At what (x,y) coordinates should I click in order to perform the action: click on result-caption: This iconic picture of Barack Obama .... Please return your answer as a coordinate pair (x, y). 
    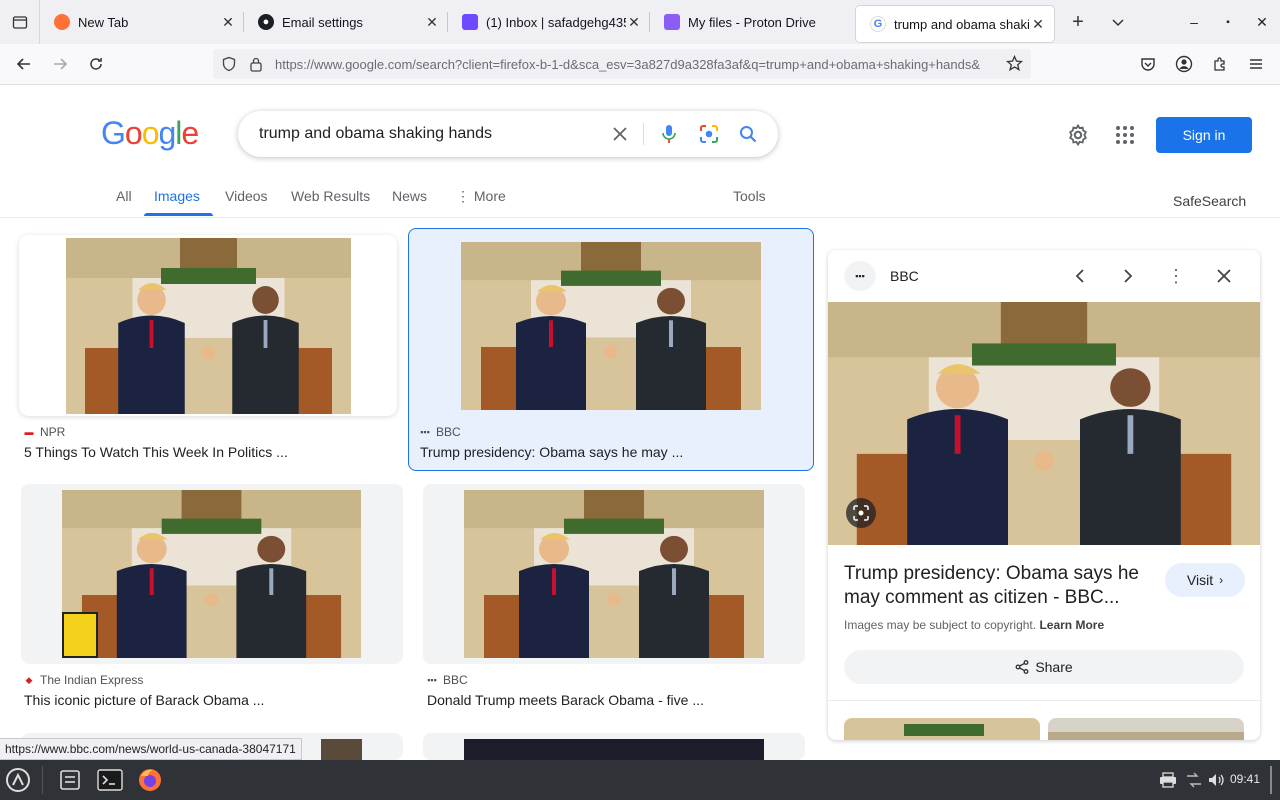
    Looking at the image, I should click on (144, 700).